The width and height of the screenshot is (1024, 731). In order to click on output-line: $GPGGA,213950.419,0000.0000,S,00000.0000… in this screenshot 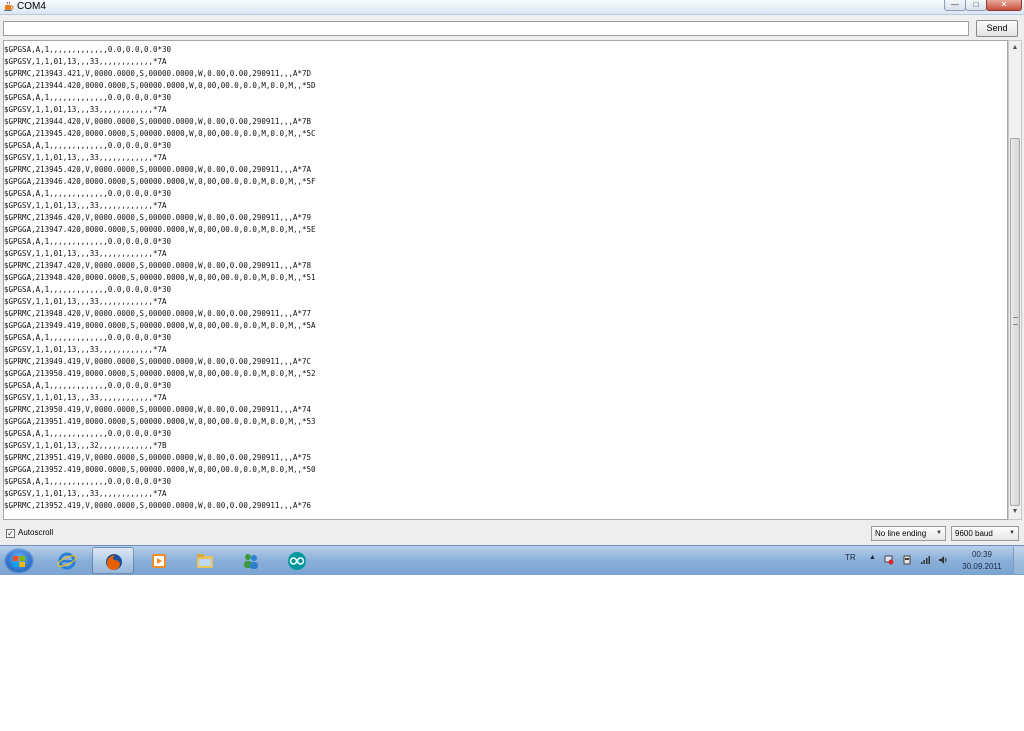, I will do `click(160, 373)`.